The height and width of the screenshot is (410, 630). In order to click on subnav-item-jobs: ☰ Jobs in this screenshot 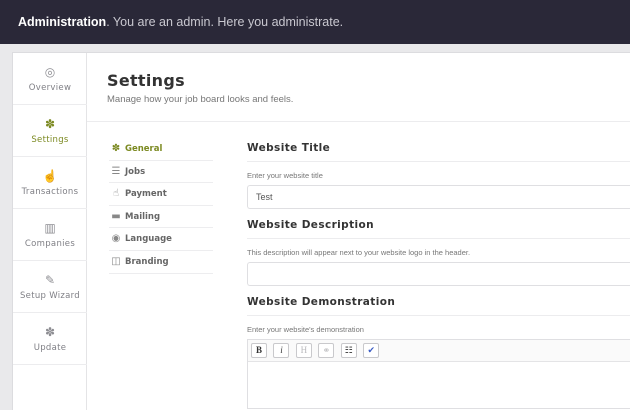, I will do `click(161, 172)`.